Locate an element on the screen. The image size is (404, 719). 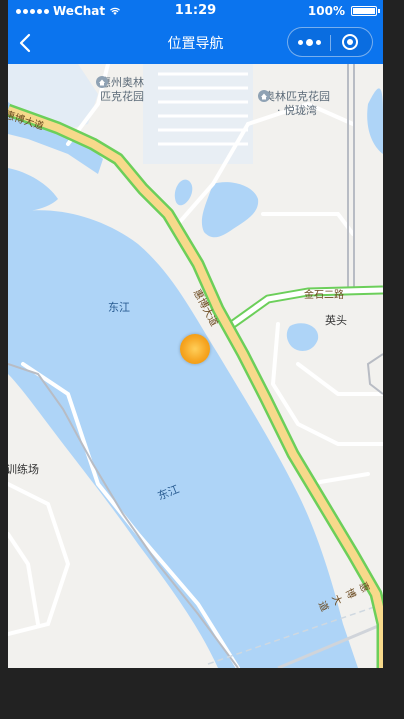
location-marker is located at coordinates (195, 349).